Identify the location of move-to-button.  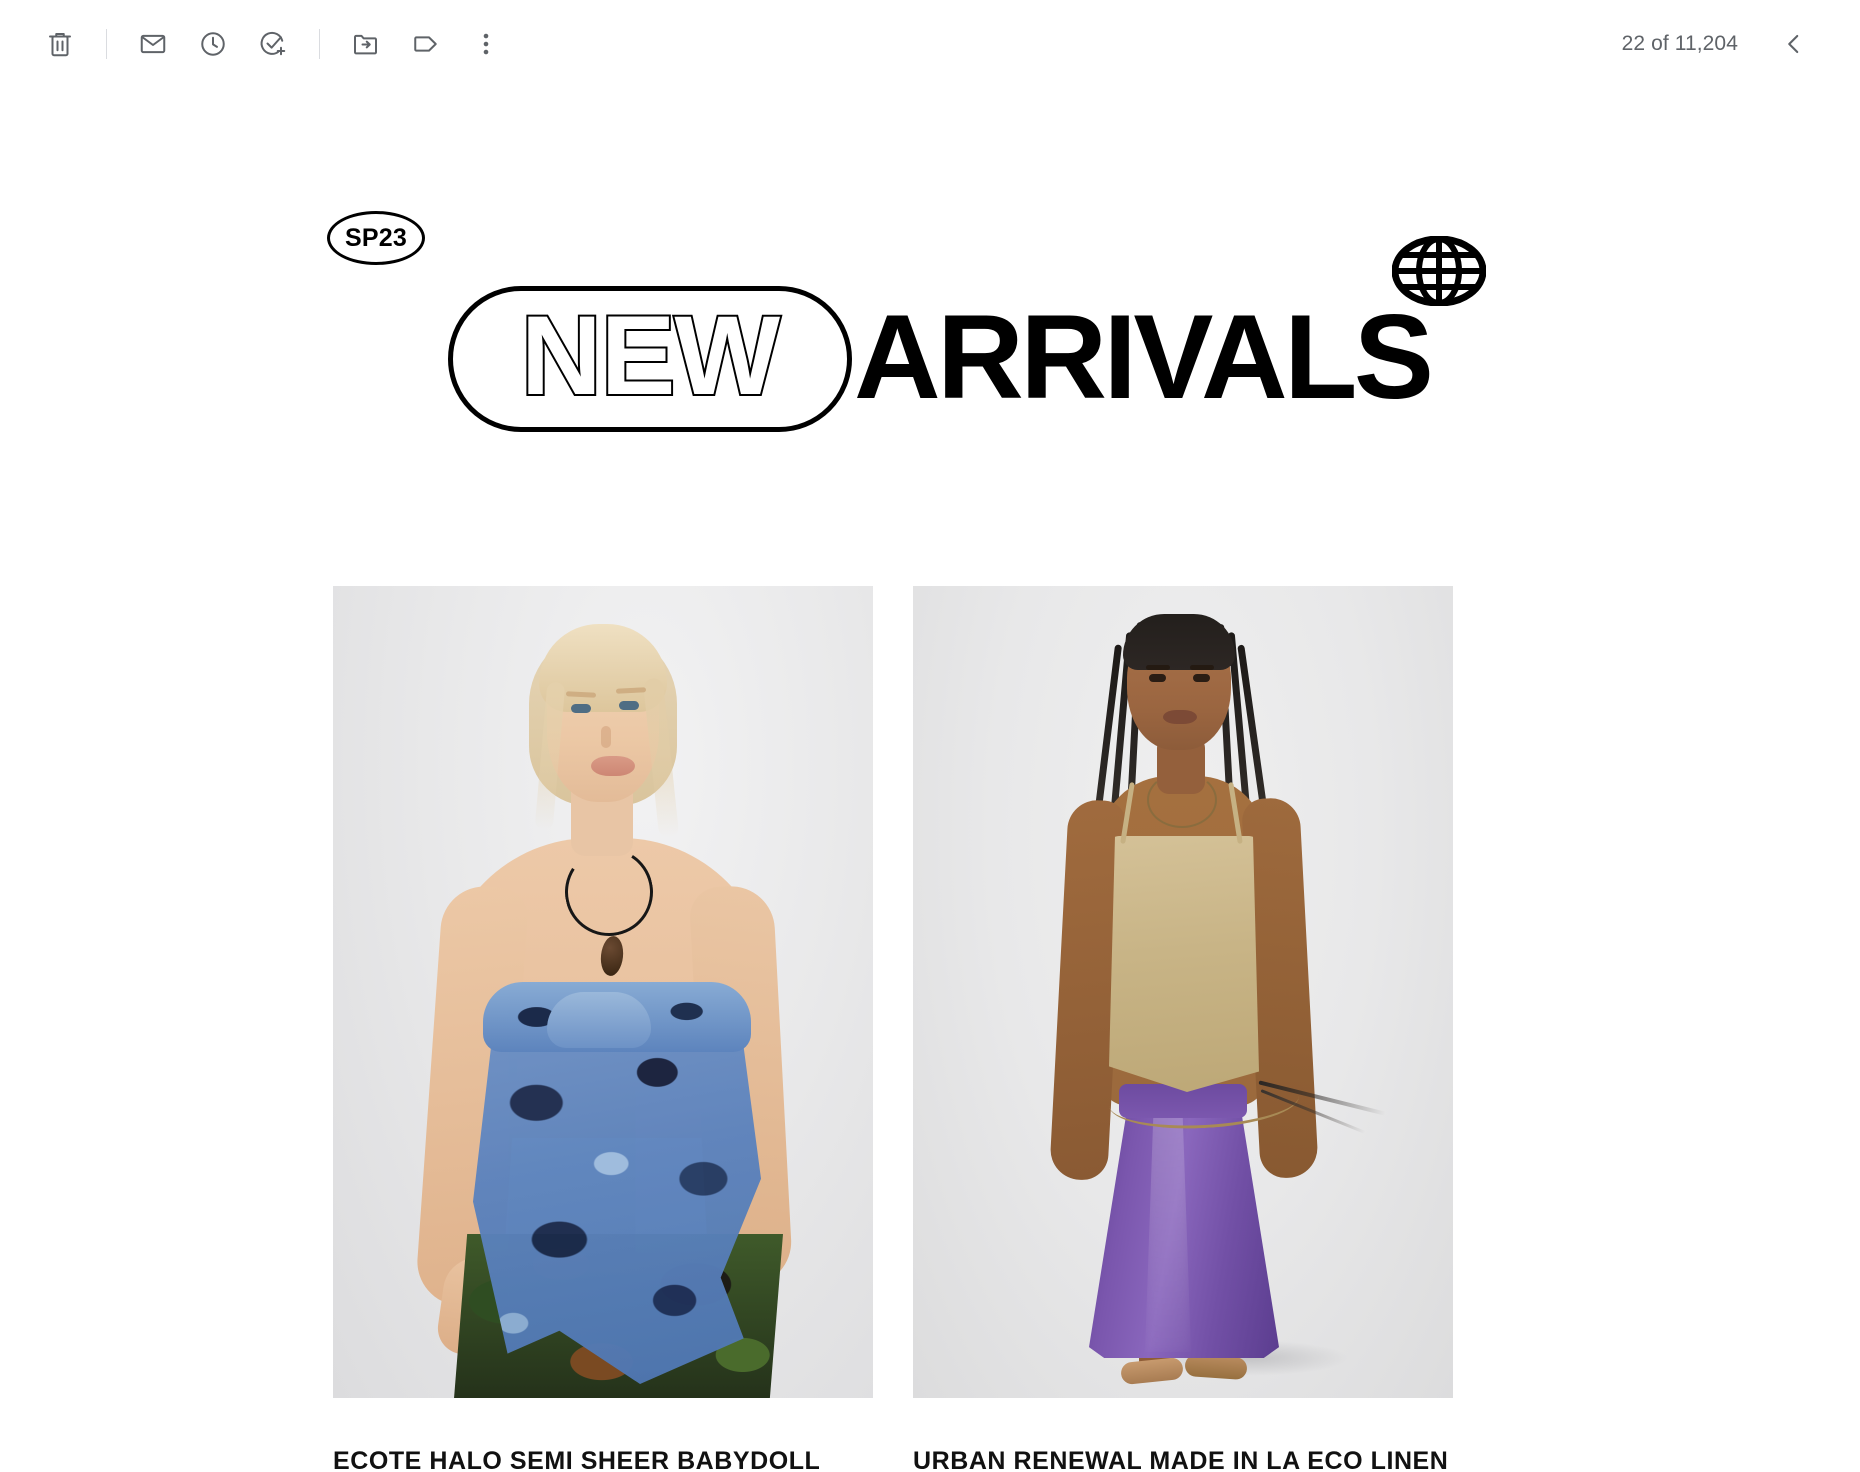
(366, 44).